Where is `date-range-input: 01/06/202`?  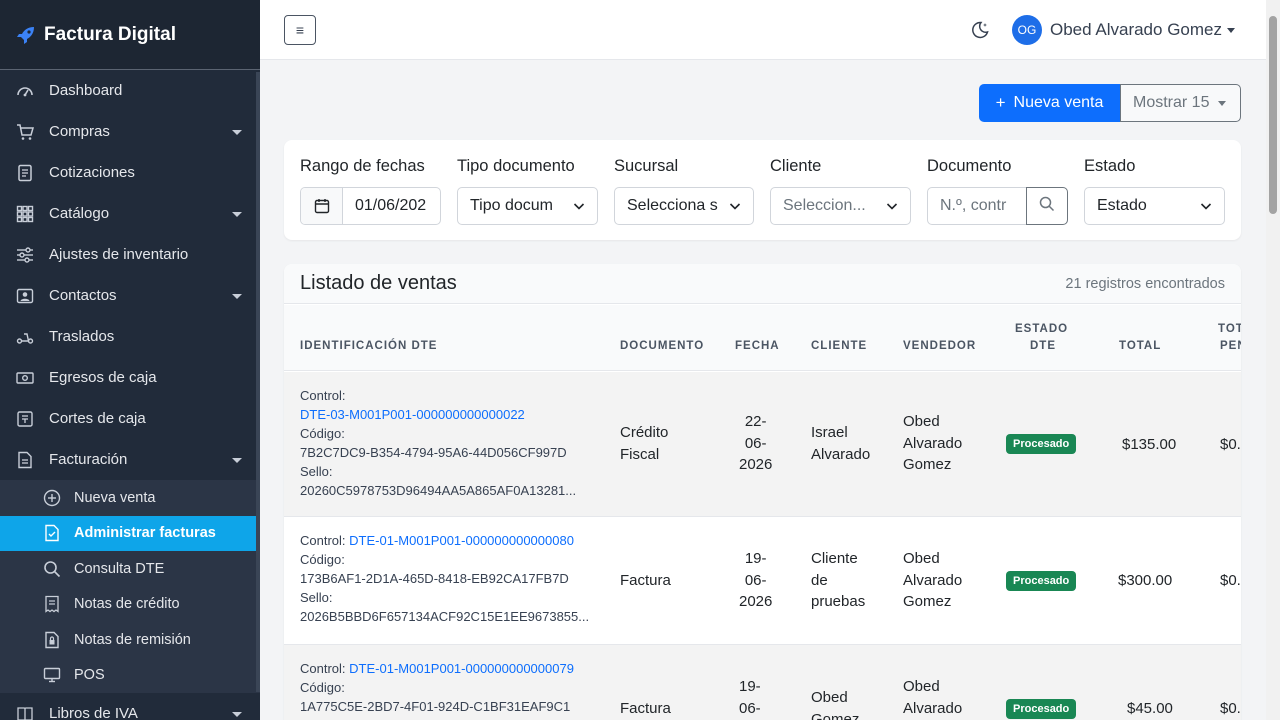 date-range-input: 01/06/202 is located at coordinates (384, 206).